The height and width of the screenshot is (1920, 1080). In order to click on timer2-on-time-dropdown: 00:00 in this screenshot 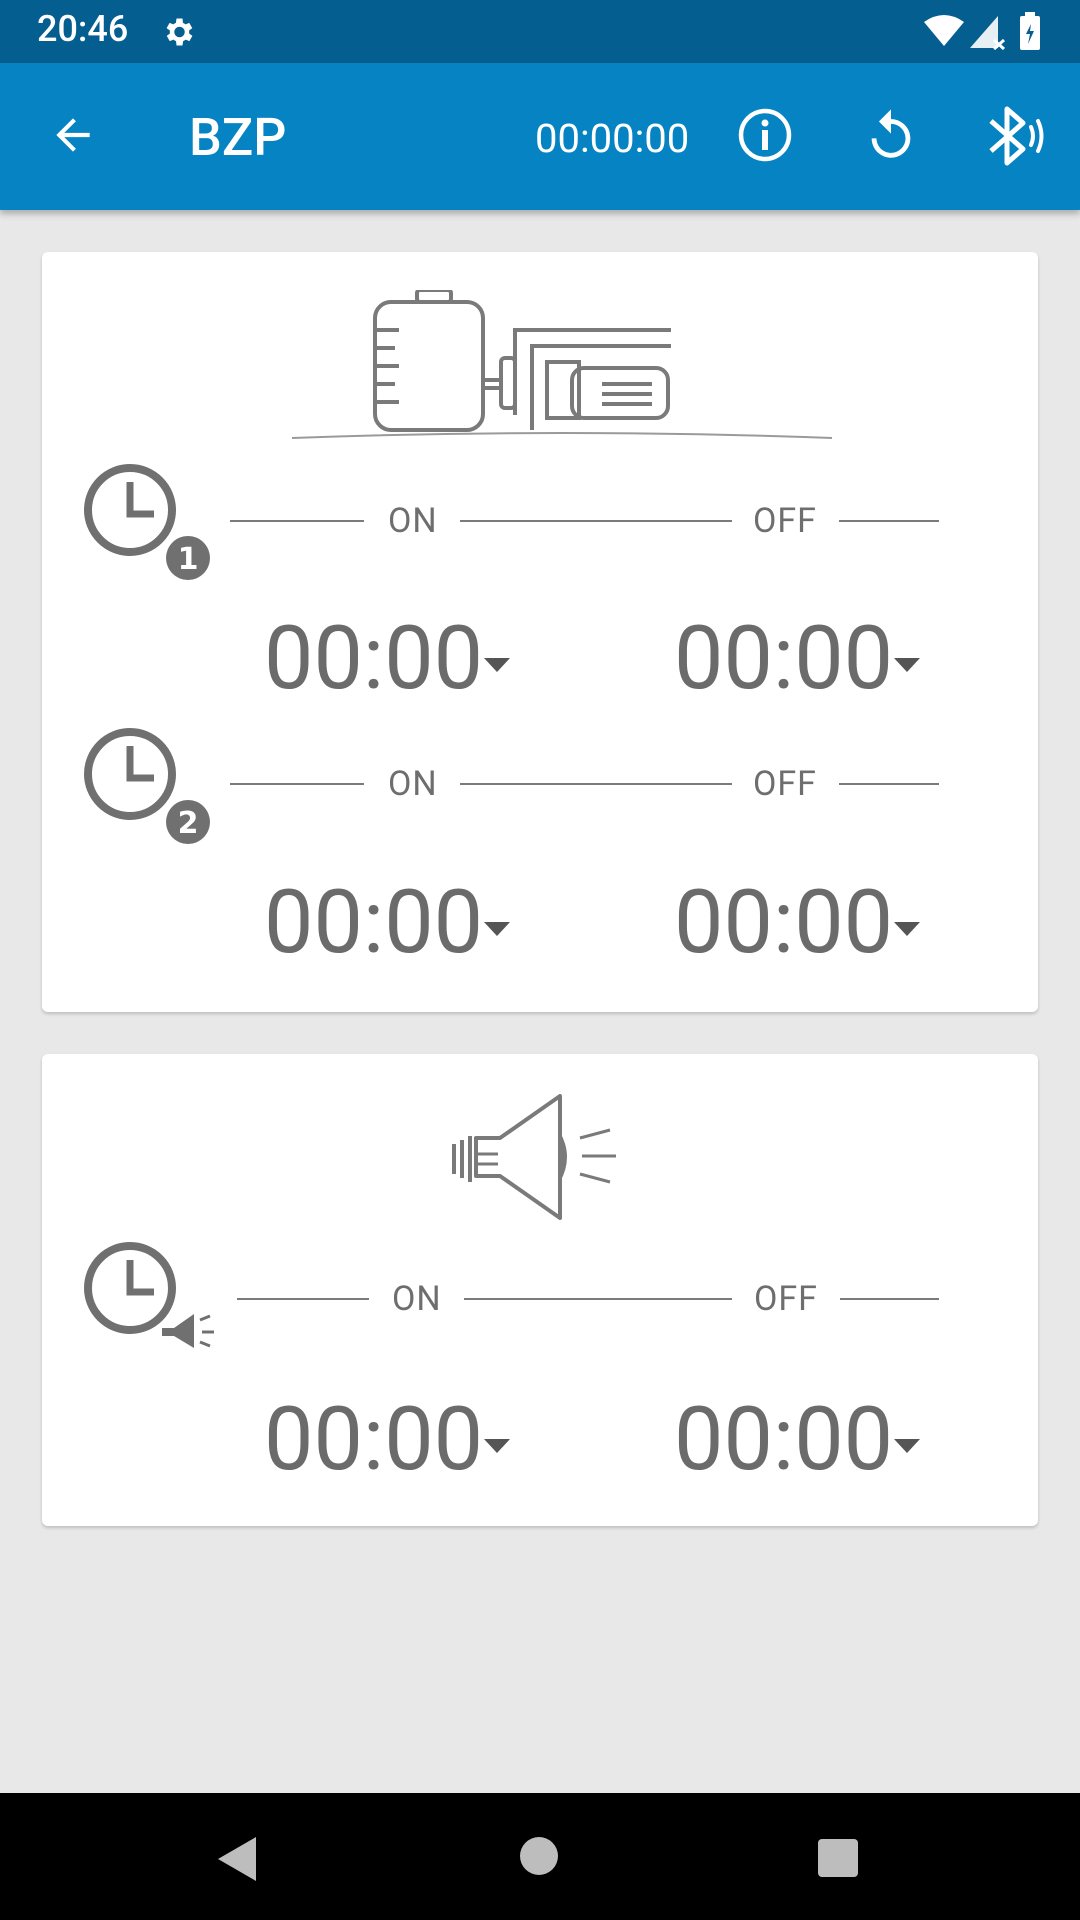, I will do `click(404, 929)`.